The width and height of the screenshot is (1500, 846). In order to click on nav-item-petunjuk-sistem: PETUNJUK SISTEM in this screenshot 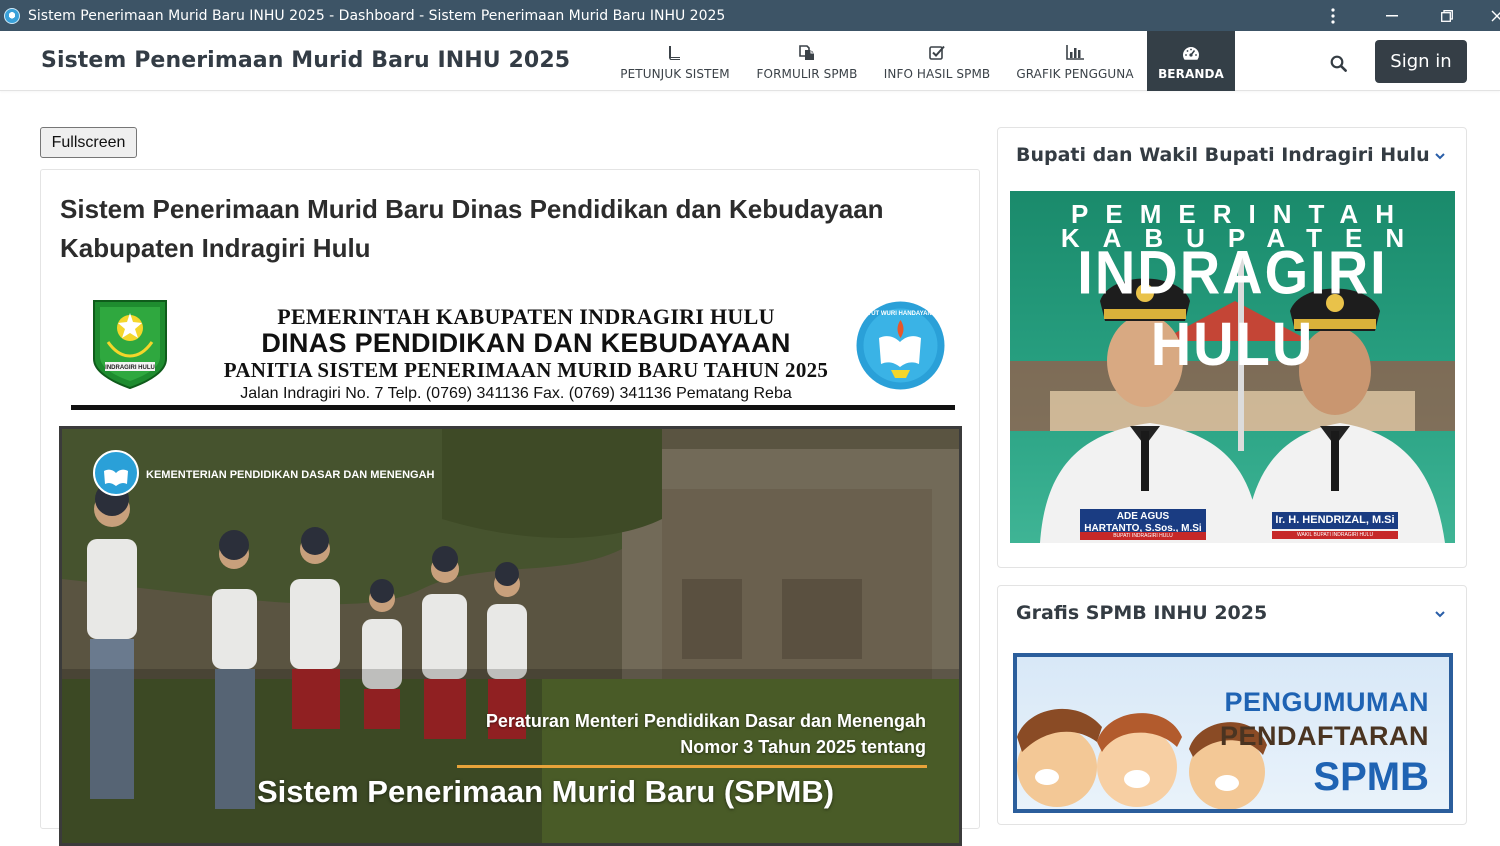, I will do `click(675, 61)`.